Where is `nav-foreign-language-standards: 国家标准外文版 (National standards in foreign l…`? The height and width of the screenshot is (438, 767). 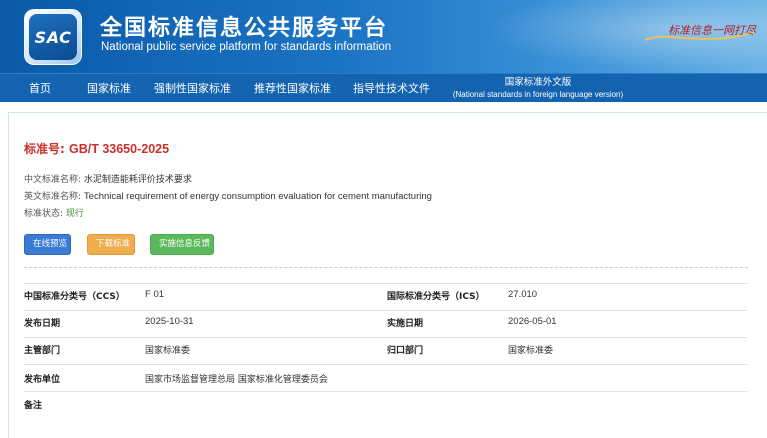
nav-foreign-language-standards: 国家标准外文版 (National standards in foreign l… is located at coordinates (538, 88).